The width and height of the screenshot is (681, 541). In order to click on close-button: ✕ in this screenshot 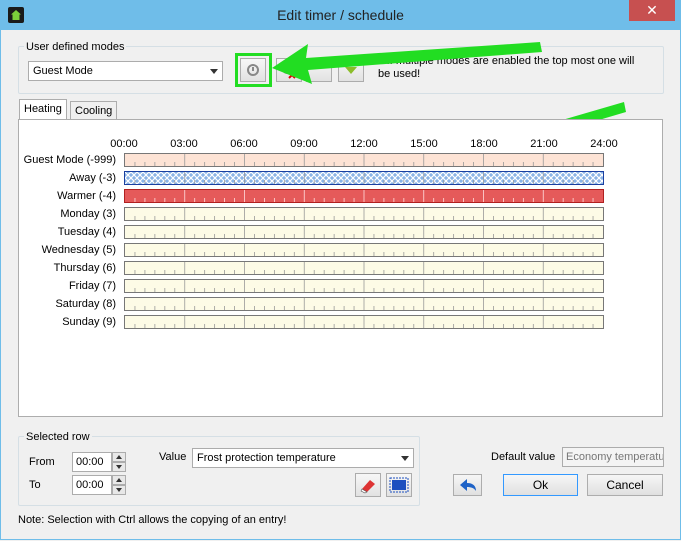, I will do `click(652, 10)`.